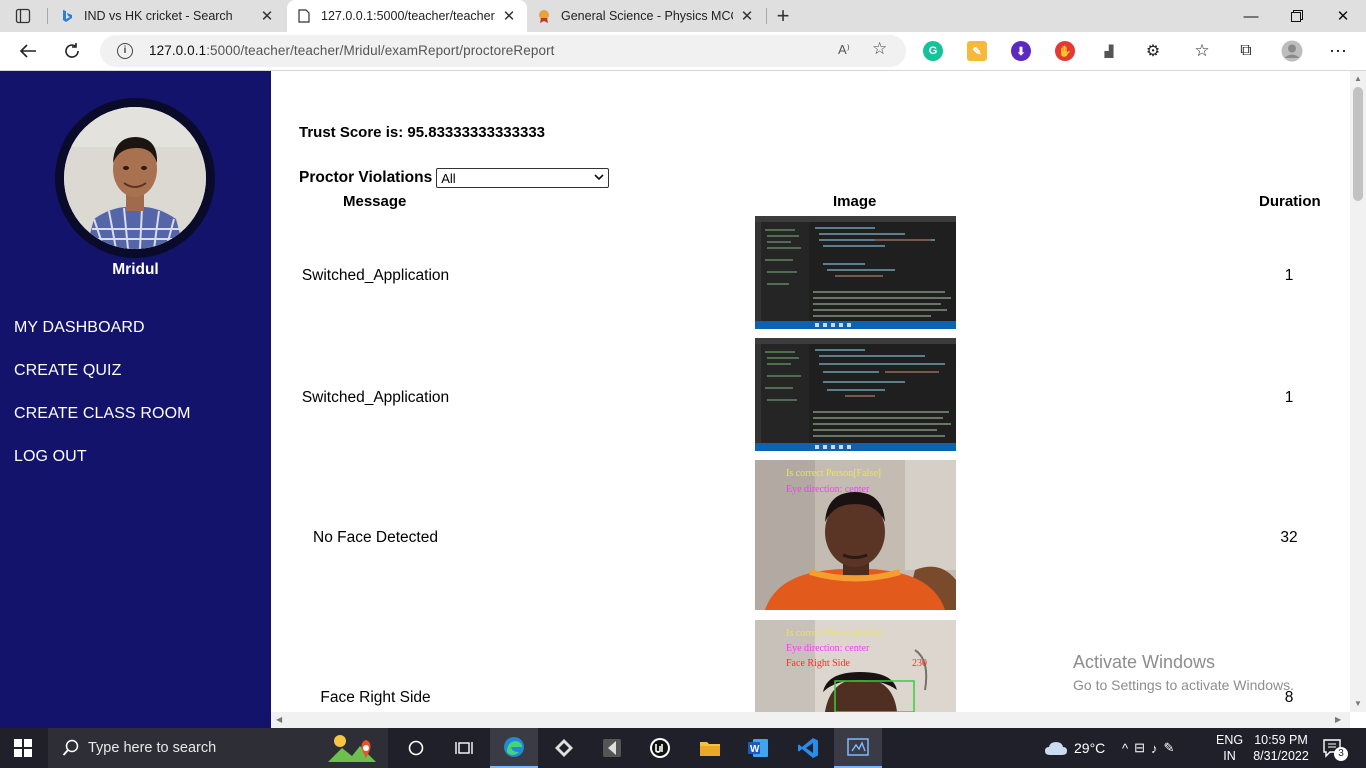 The height and width of the screenshot is (768, 1366). What do you see at coordinates (366, 177) in the screenshot?
I see `filter-label: Proctor Violations` at bounding box center [366, 177].